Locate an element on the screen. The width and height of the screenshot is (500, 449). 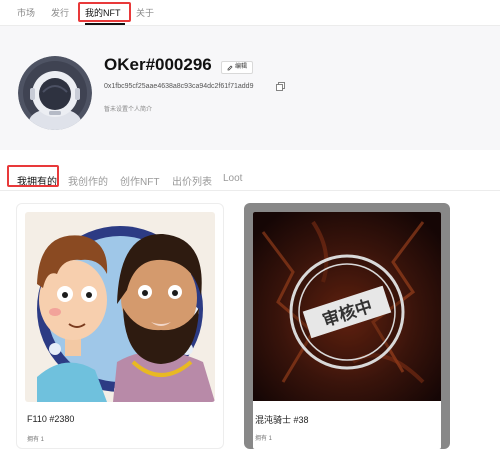
top-nav: 市场 发行 我的NFT 关于 is located at coordinates (250, 13).